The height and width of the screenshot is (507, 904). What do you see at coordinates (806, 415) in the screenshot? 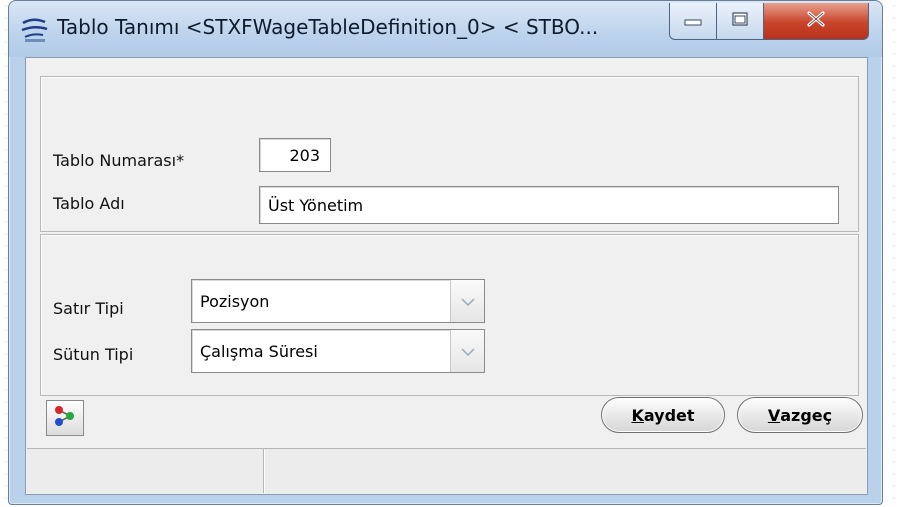
I see `cancel-label: azgeç` at bounding box center [806, 415].